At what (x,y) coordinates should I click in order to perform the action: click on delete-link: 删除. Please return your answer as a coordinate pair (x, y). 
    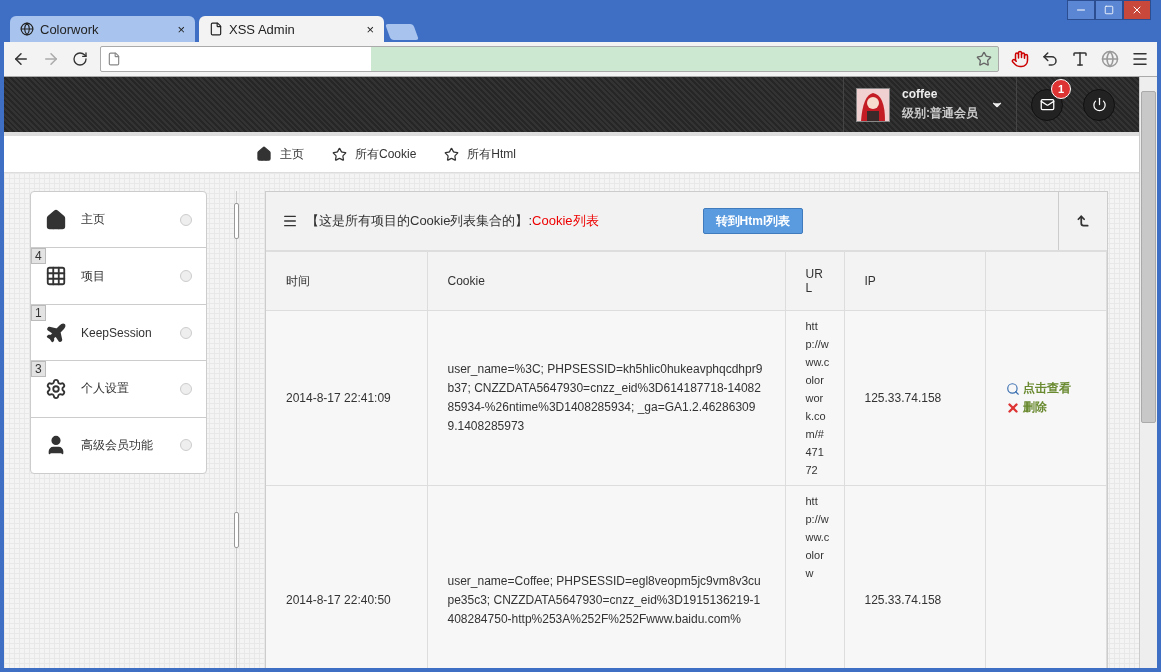
    Looking at the image, I should click on (1045, 407).